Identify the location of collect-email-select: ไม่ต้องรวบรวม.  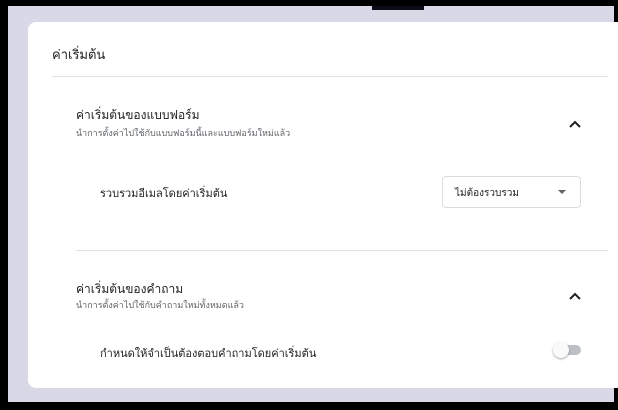
(511, 192).